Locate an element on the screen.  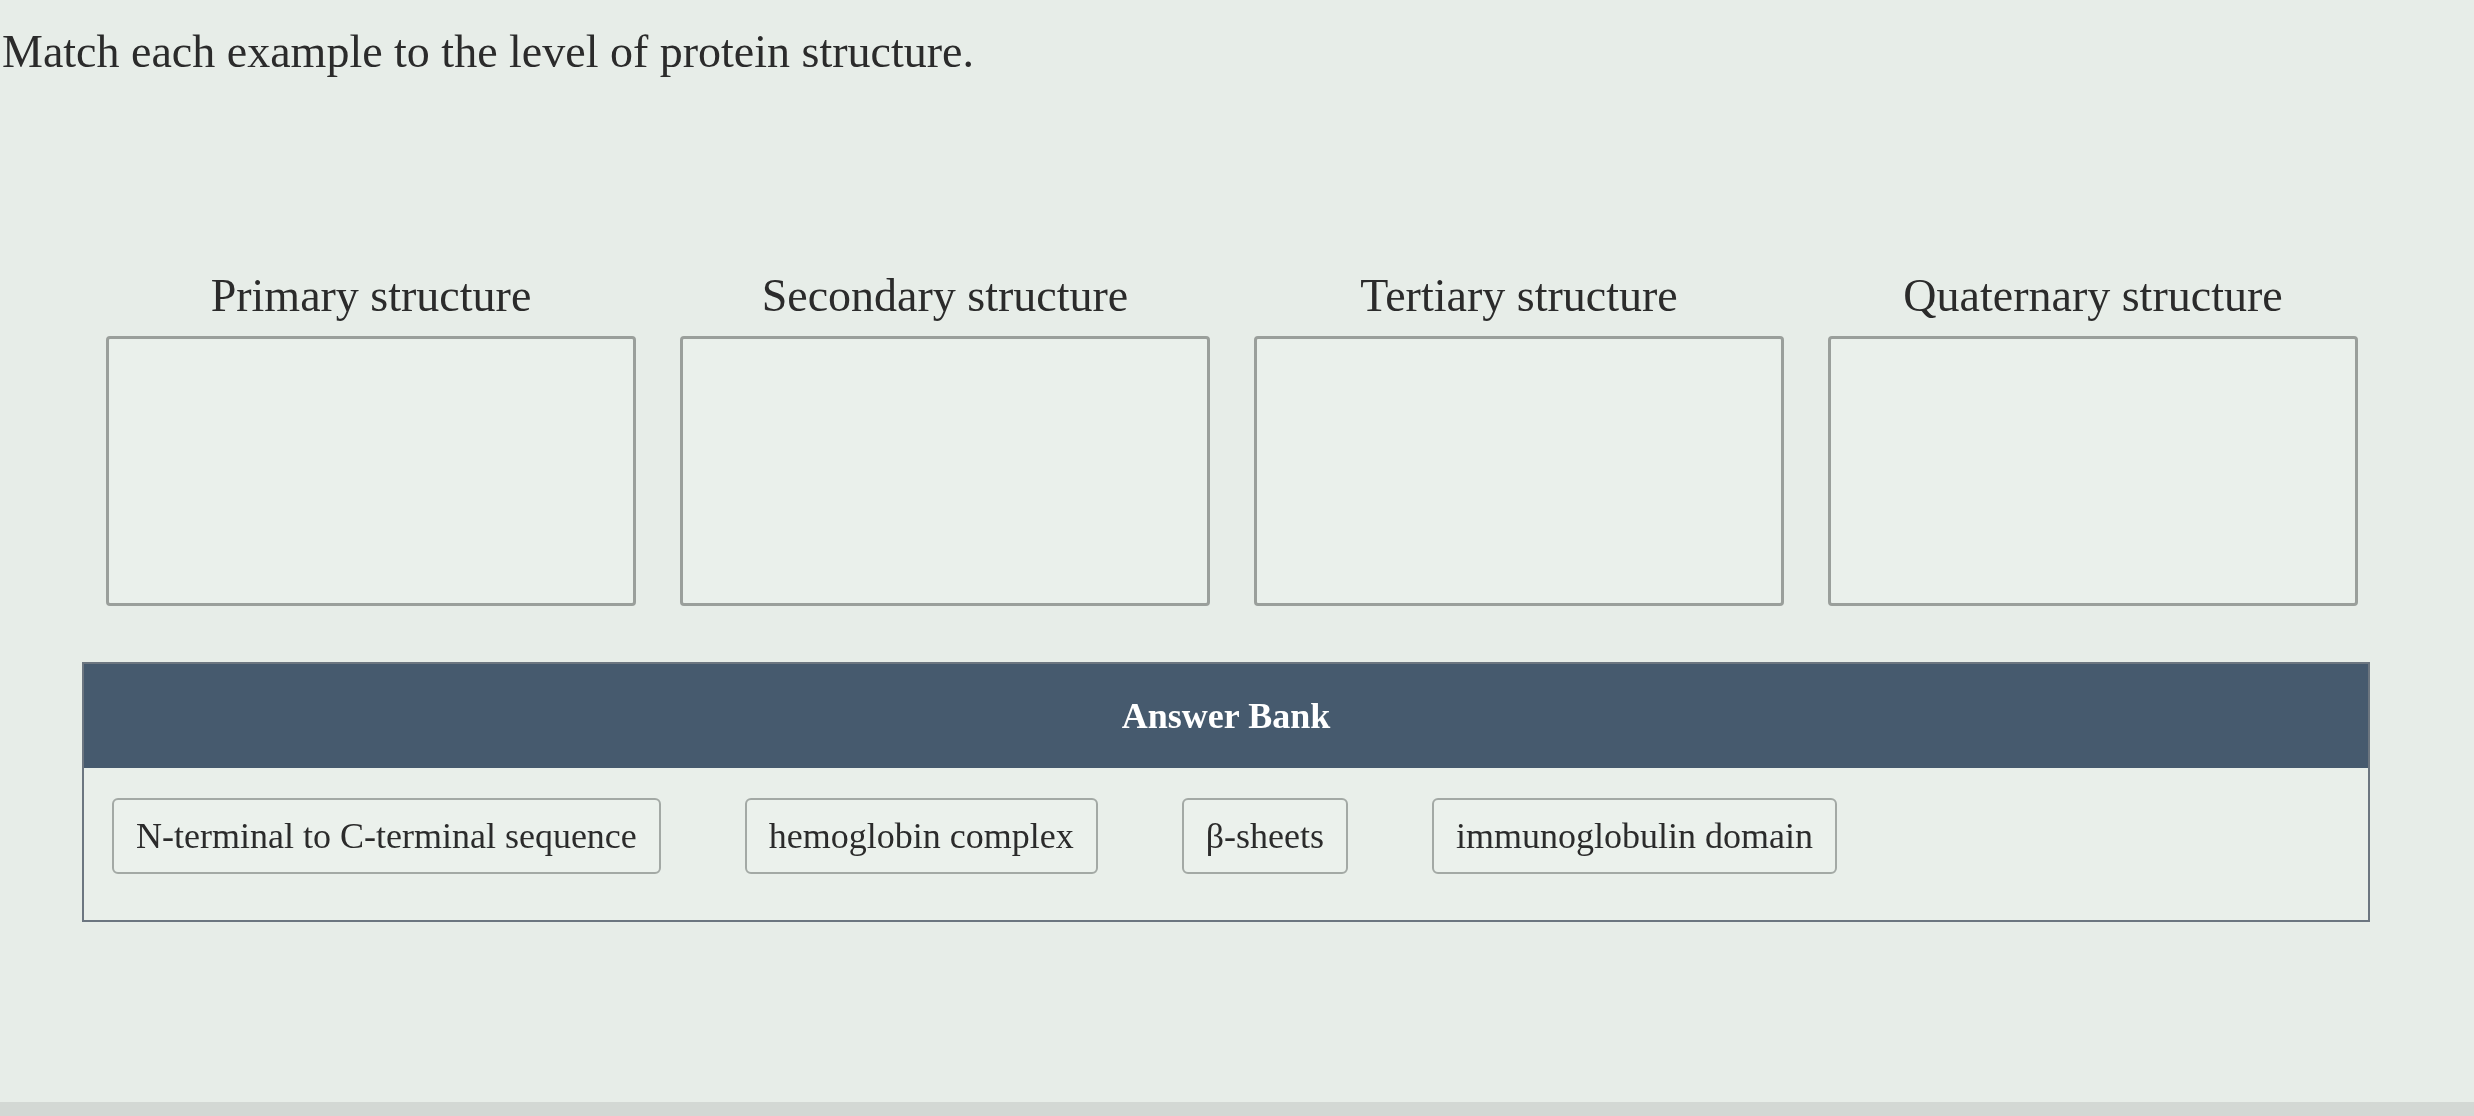
category-label: Primary structure is located at coordinates (371, 296).